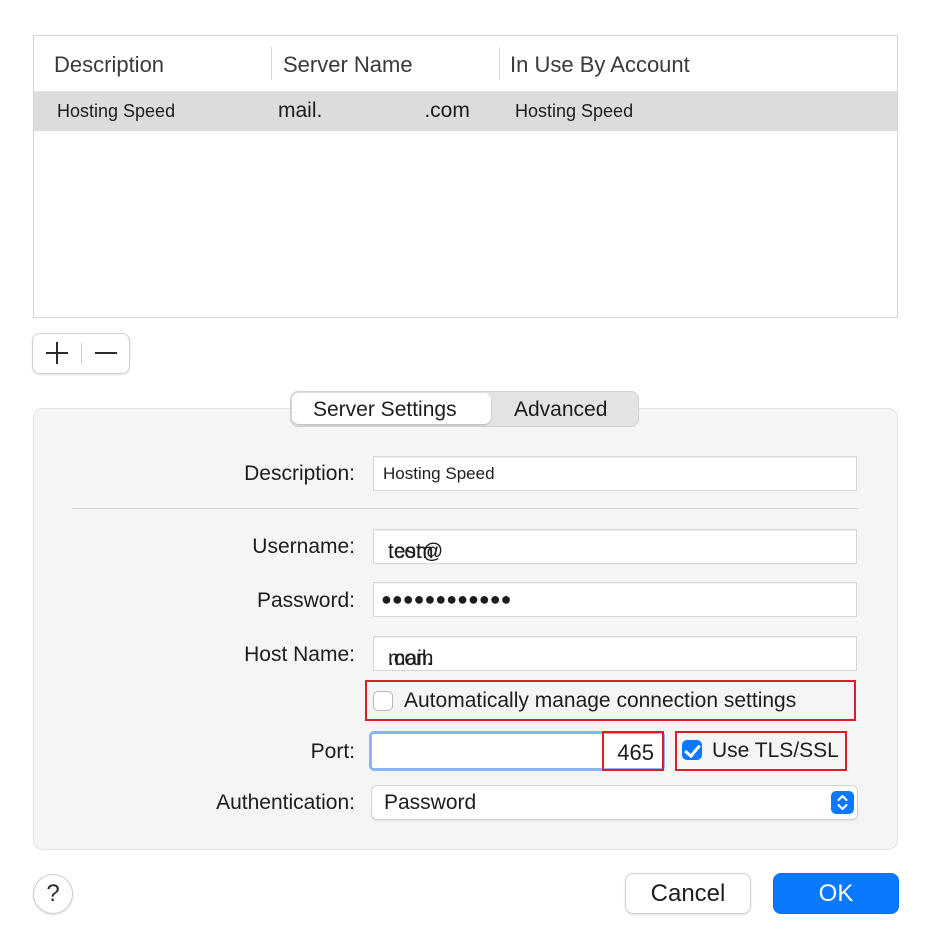 This screenshot has width=932, height=940. Describe the element at coordinates (411, 658) in the screenshot. I see `hostname-suffix: .com` at that location.